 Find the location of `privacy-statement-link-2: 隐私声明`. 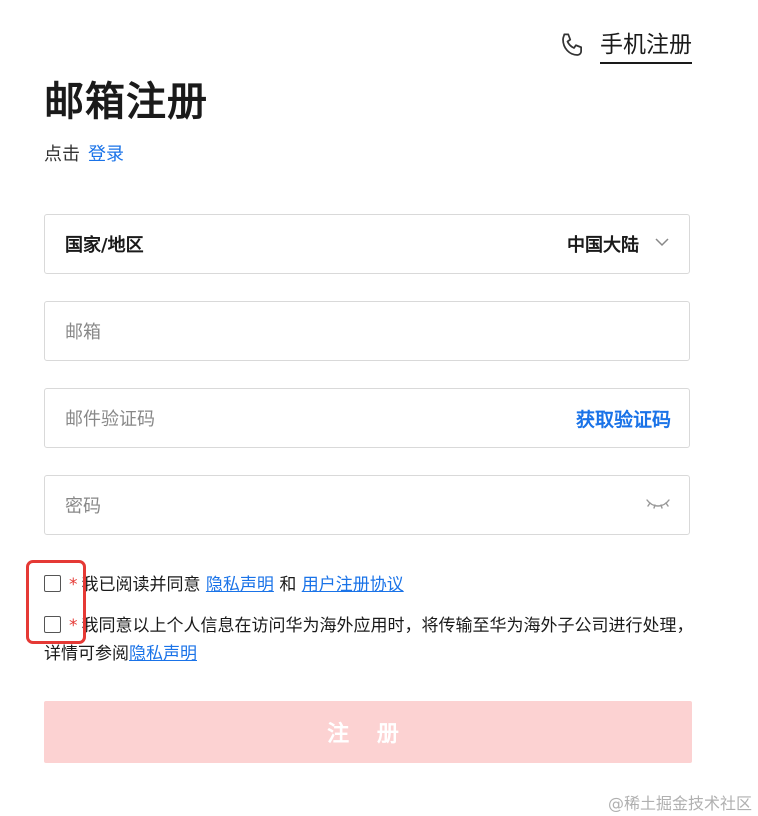

privacy-statement-link-2: 隐私声明 is located at coordinates (163, 654).